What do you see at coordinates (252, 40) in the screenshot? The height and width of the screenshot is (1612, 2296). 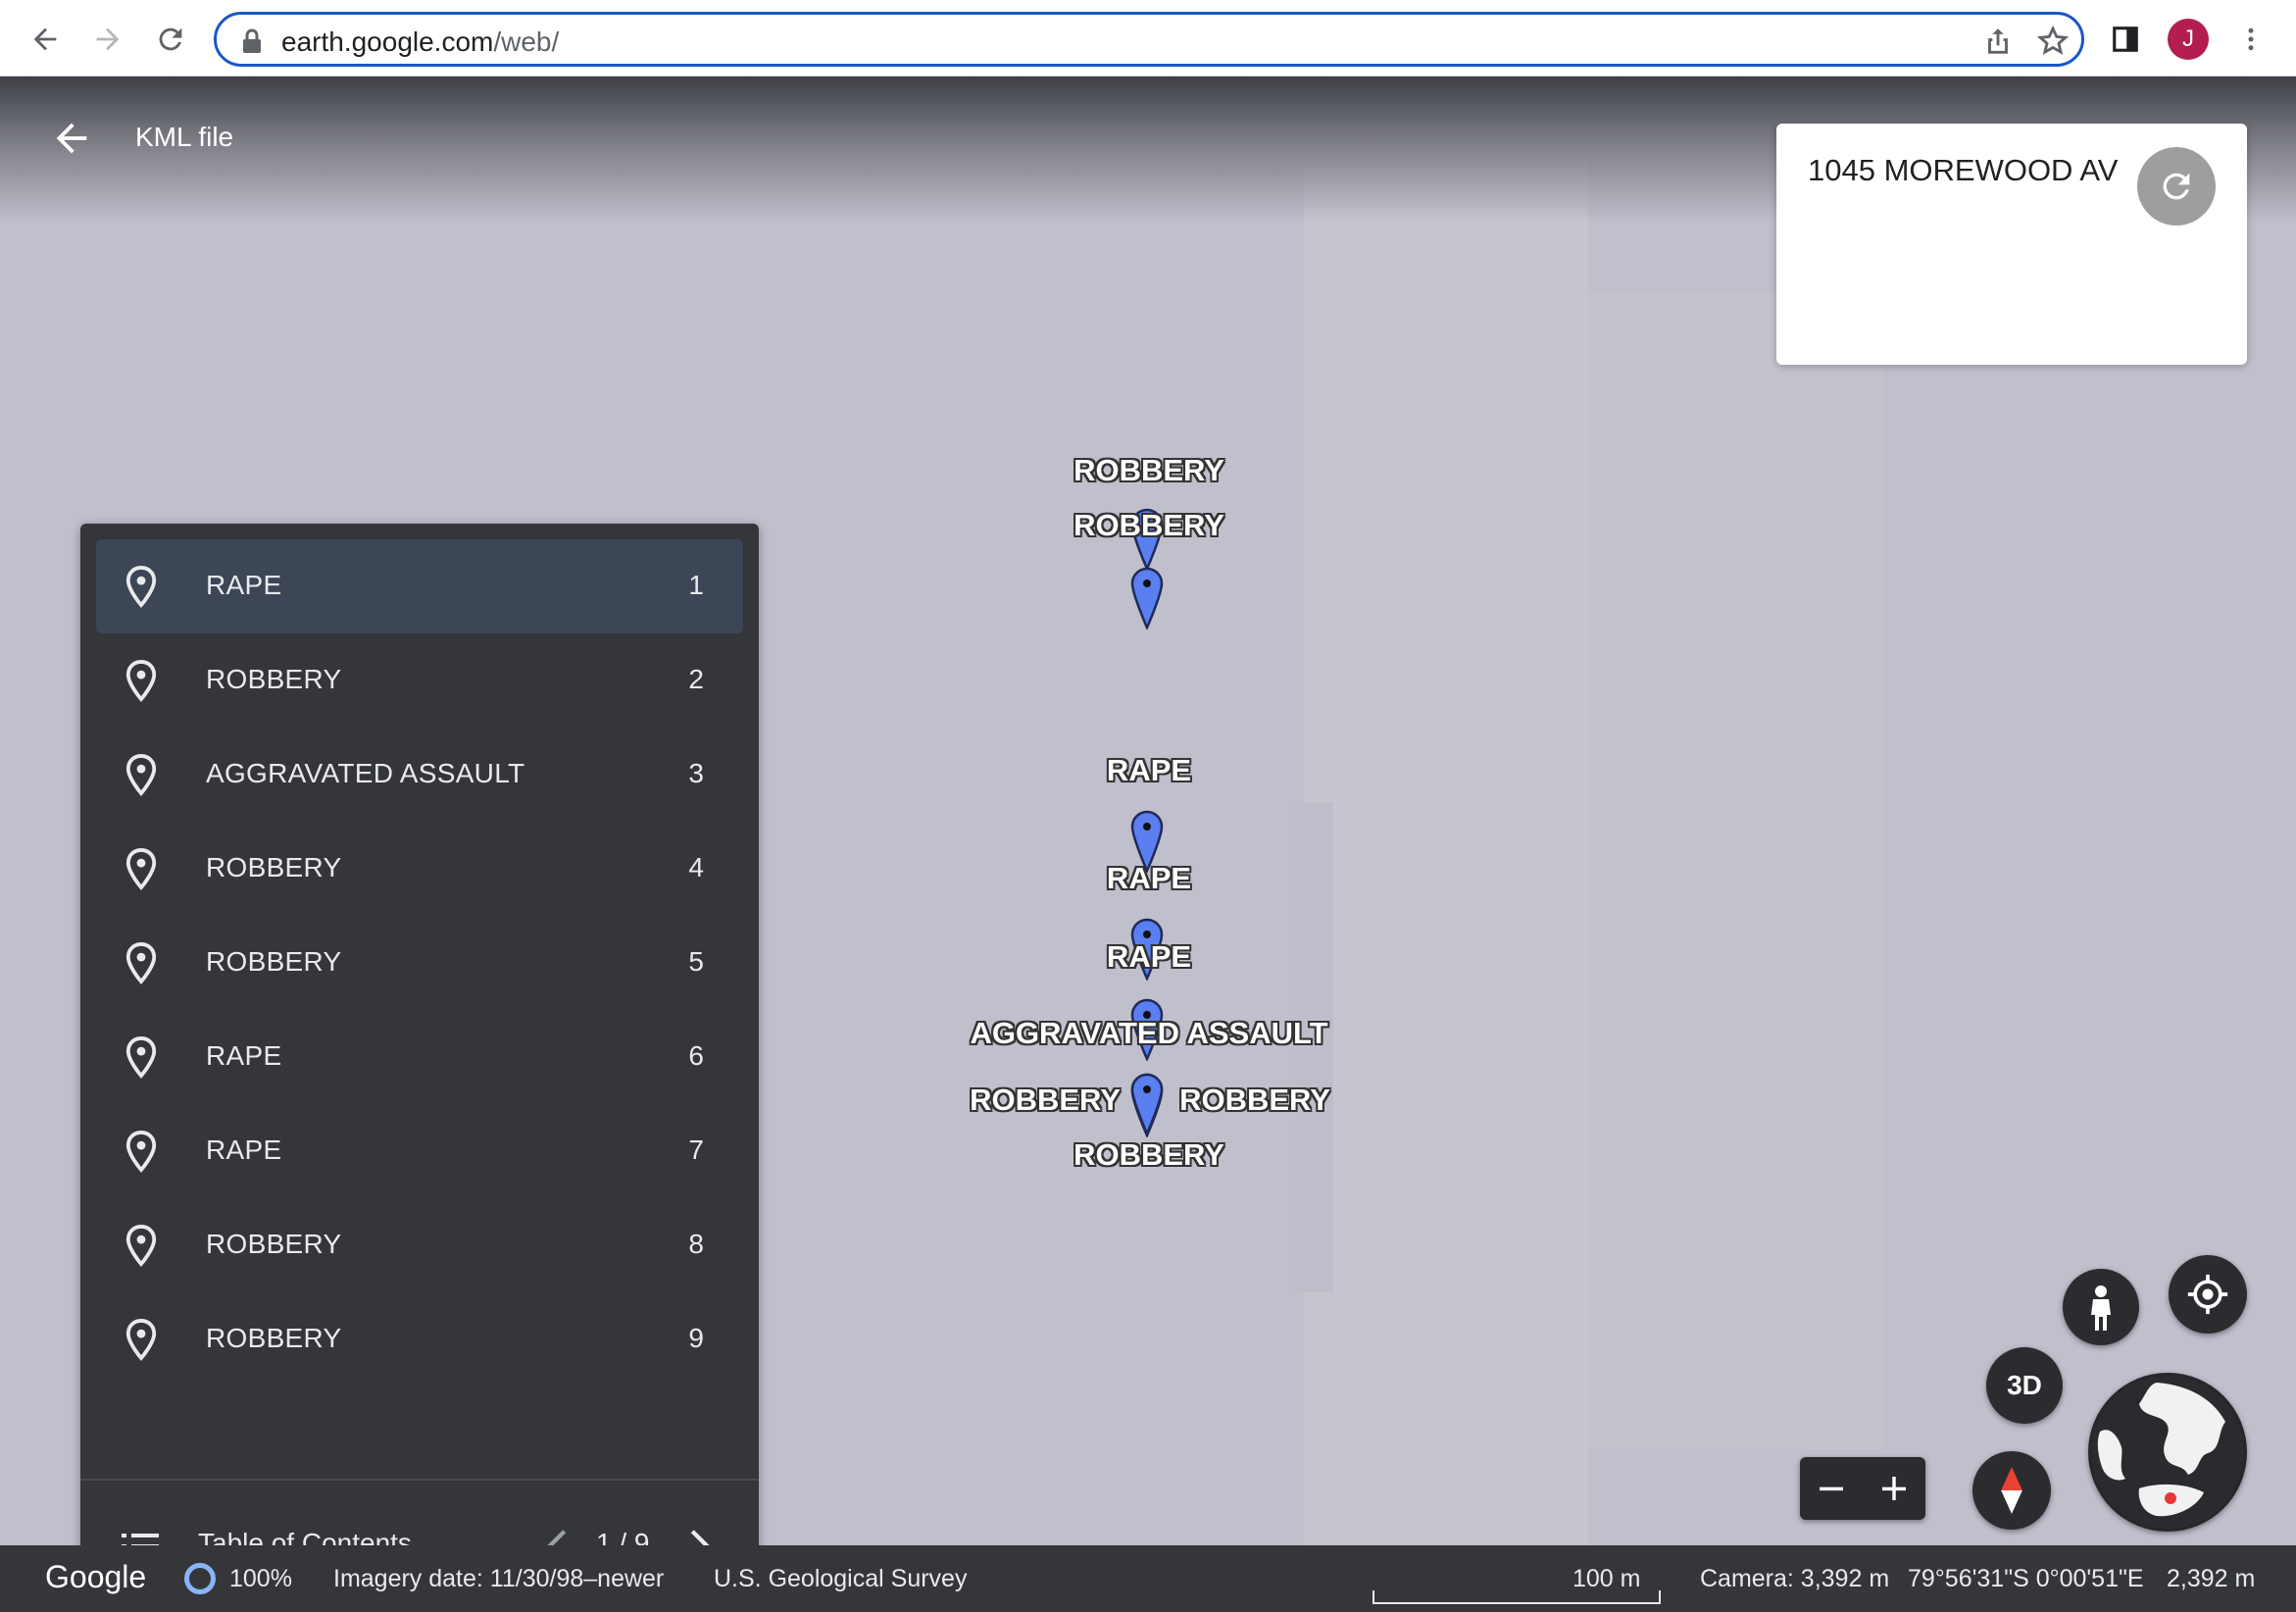 I see `lock-icon` at bounding box center [252, 40].